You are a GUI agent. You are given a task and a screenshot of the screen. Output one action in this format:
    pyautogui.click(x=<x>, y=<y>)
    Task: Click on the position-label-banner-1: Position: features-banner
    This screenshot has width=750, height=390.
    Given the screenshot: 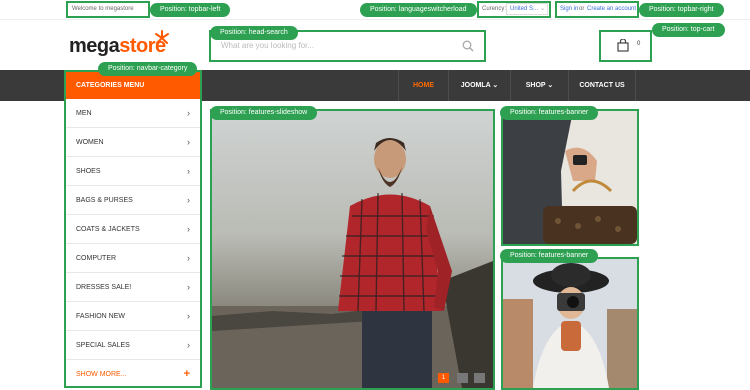 What is the action you would take?
    pyautogui.click(x=549, y=113)
    